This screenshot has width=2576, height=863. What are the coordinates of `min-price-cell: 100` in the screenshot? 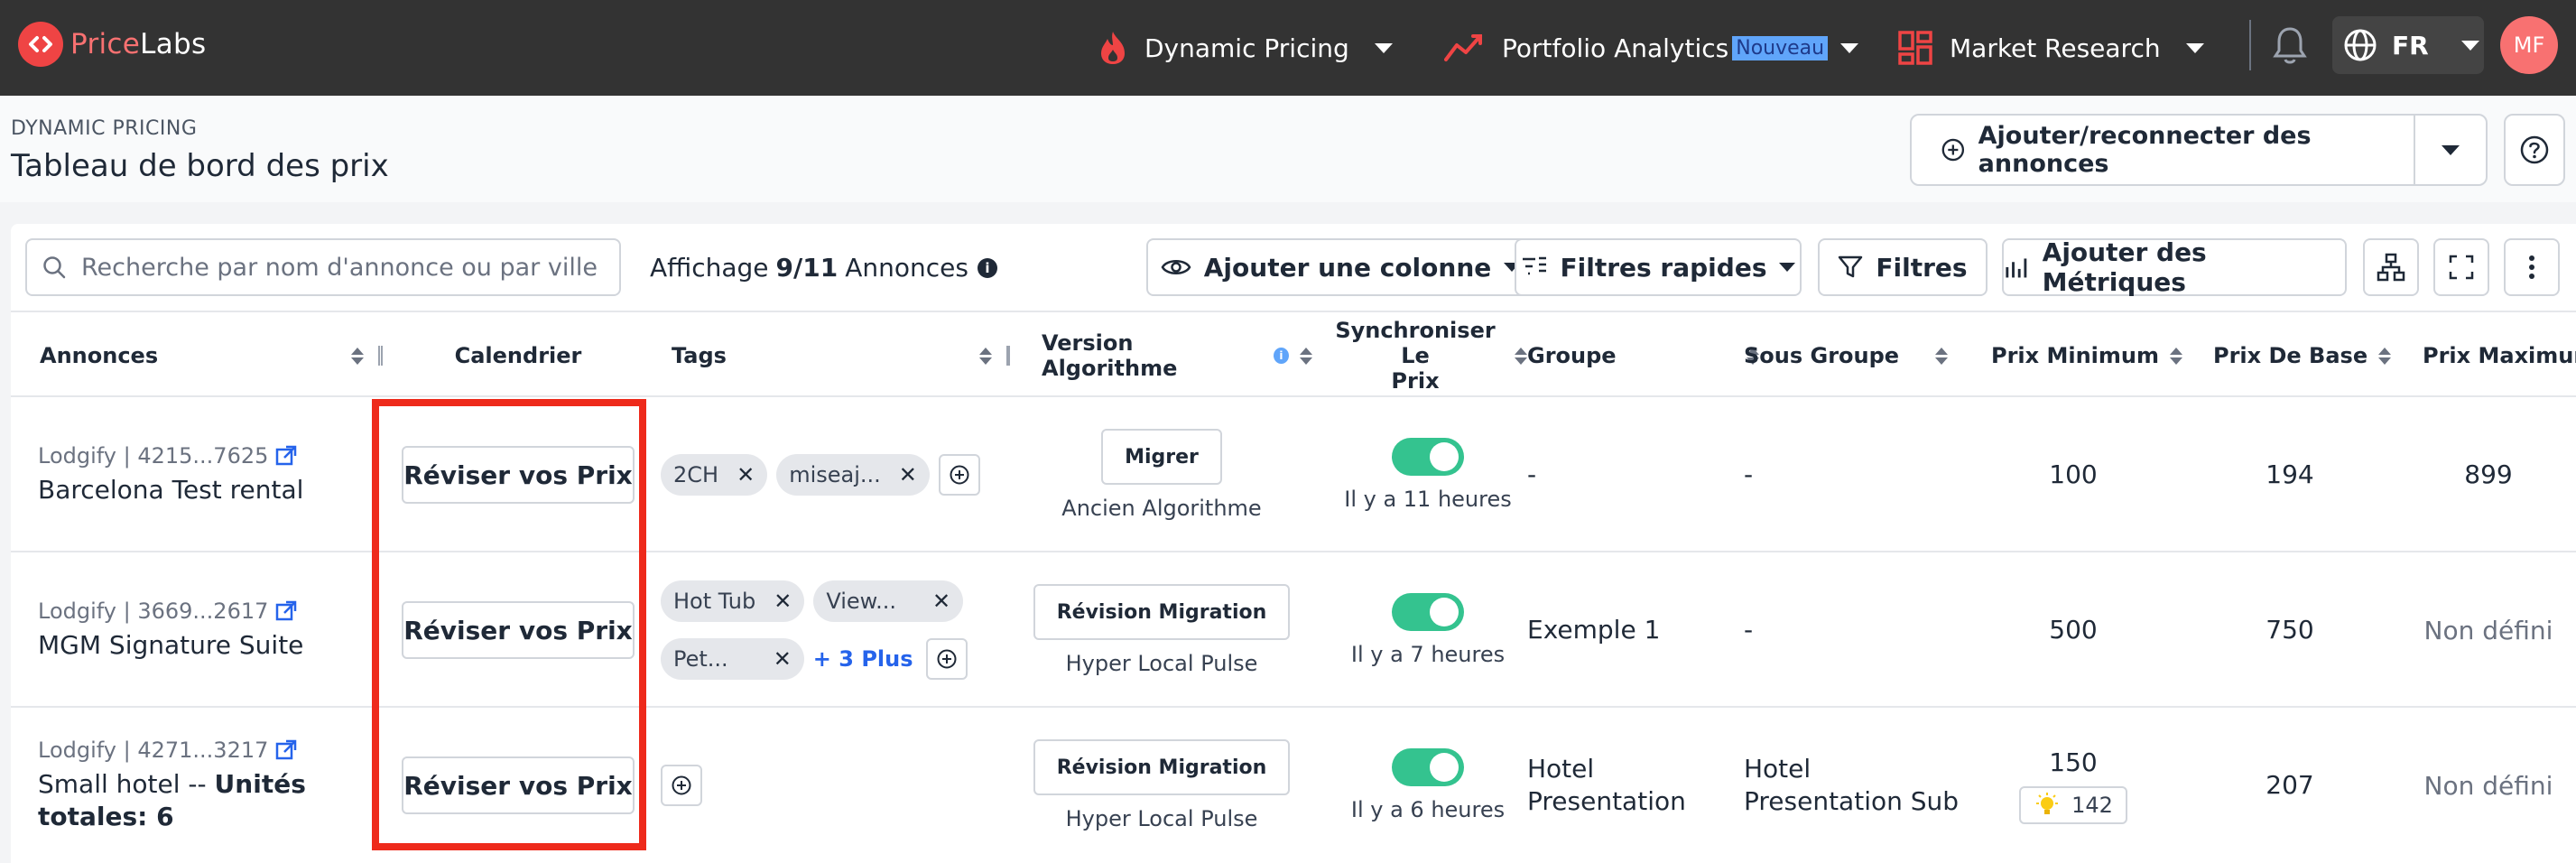 It's located at (2073, 474).